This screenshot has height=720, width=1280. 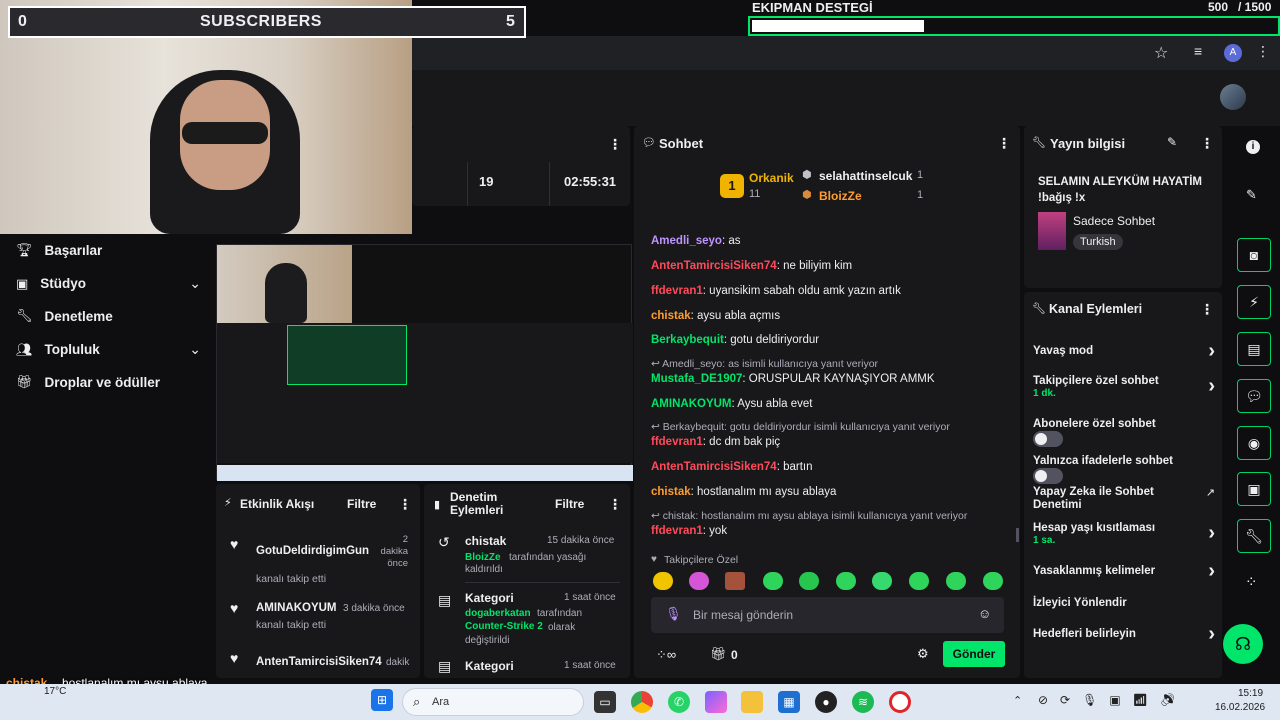 I want to click on task-view-icon: ▭, so click(x=605, y=702).